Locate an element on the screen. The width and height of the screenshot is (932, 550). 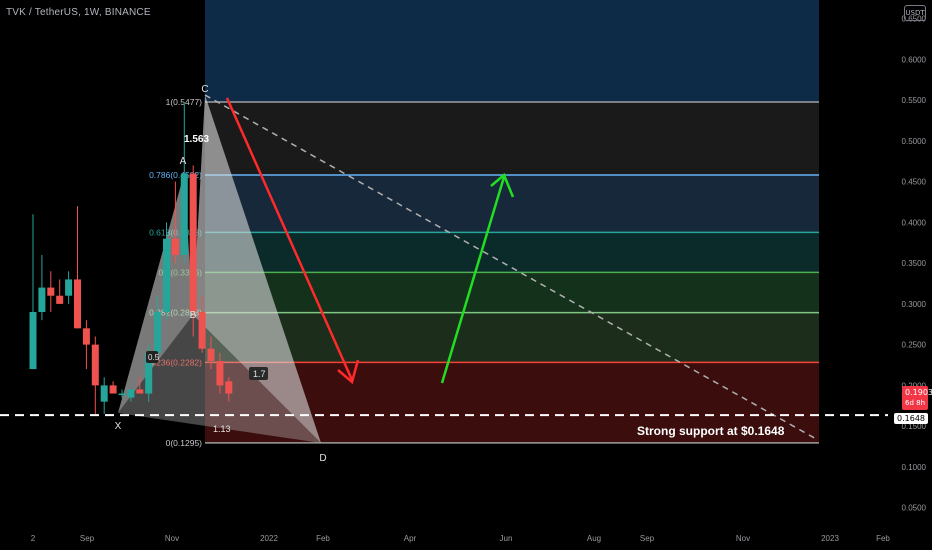
y-axis-tick-label: 0.5500 is located at coordinates (914, 100).